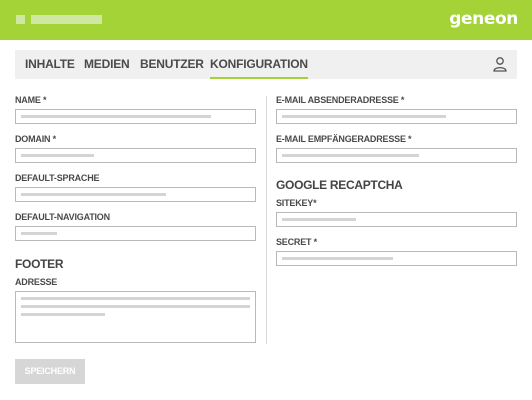 This screenshot has height=400, width=532. I want to click on sitekey-label: SITEKEY*, so click(296, 203).